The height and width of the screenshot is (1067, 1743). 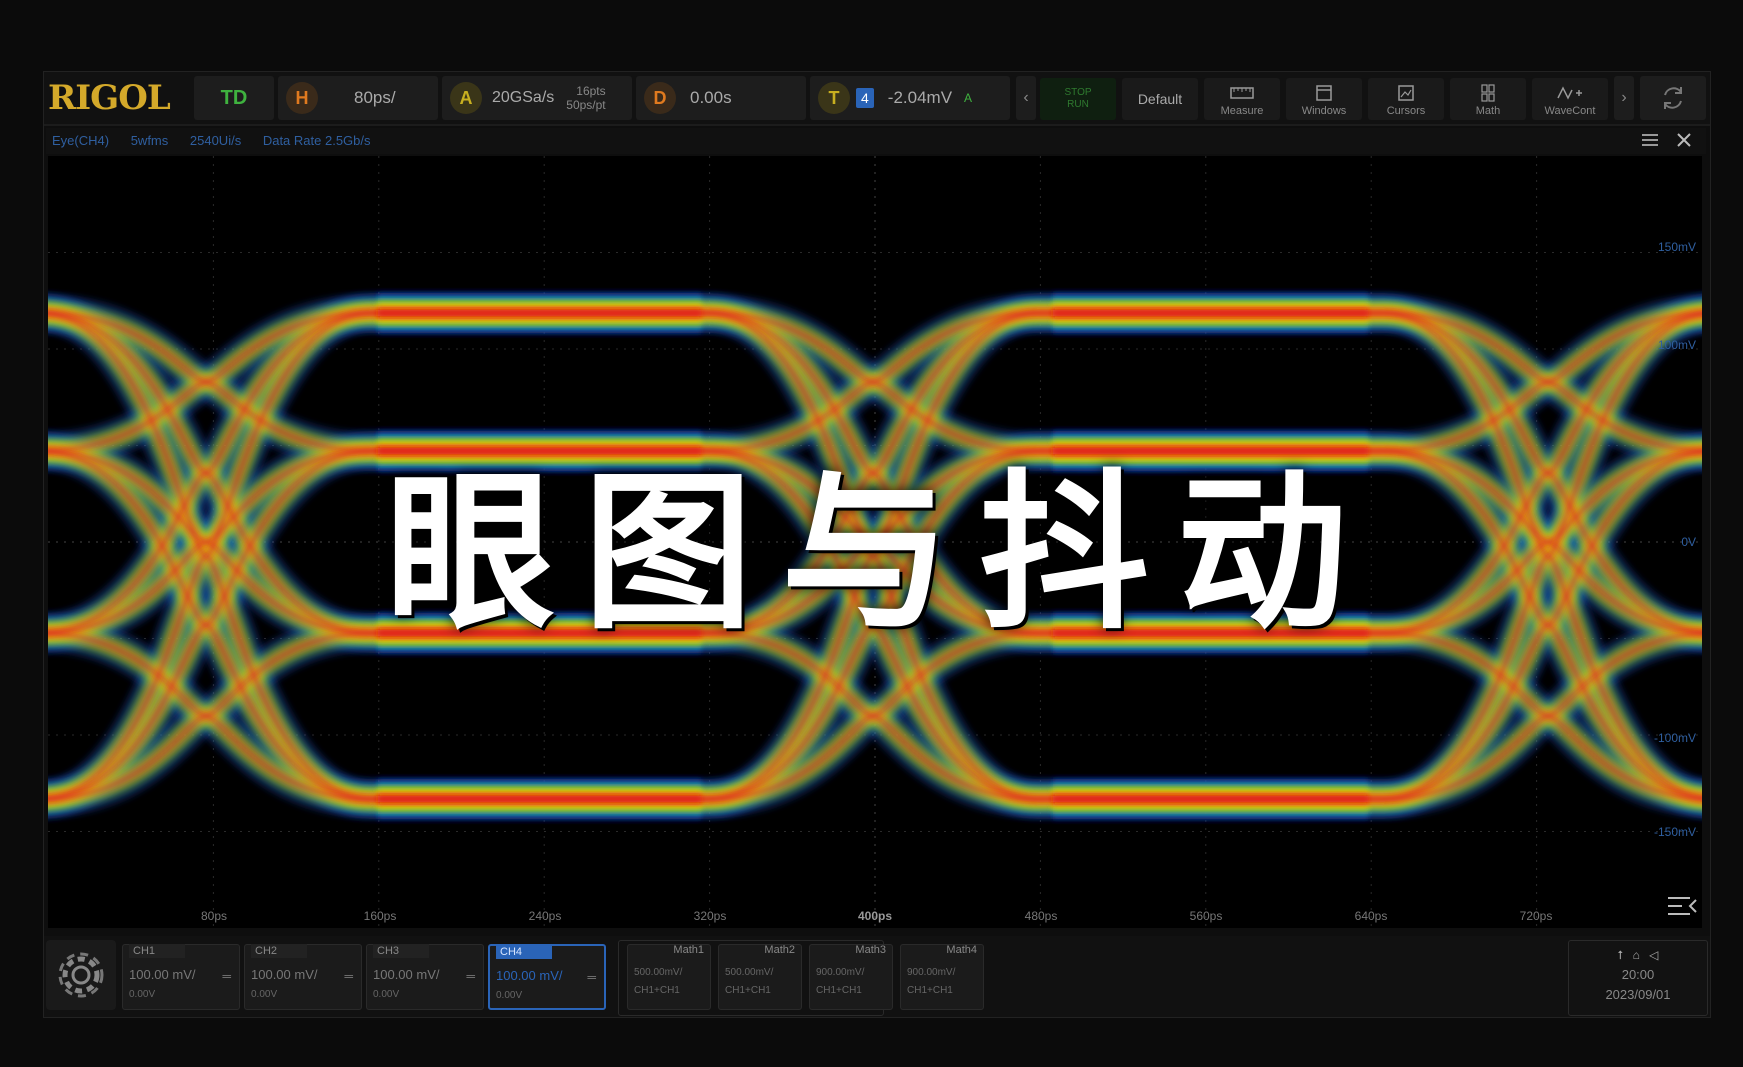 What do you see at coordinates (401, 951) in the screenshot?
I see `ch3-tag: CH3` at bounding box center [401, 951].